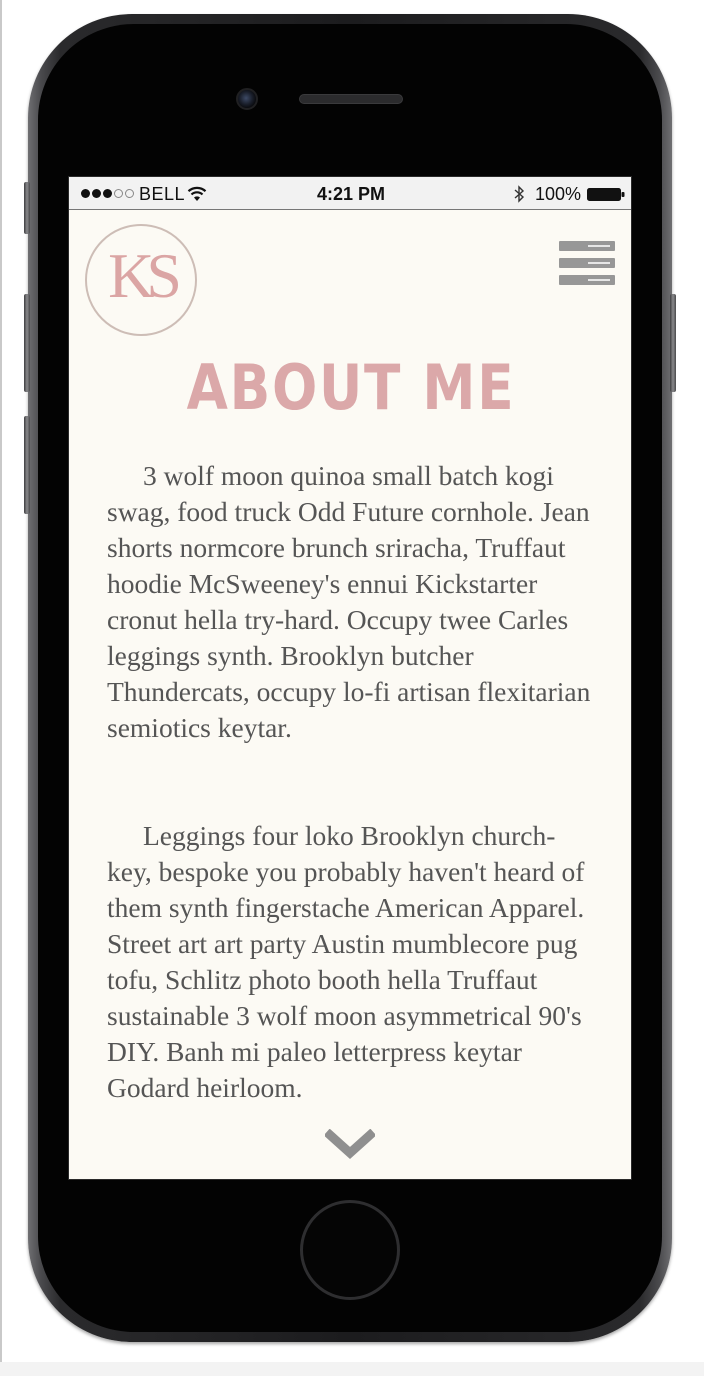  Describe the element at coordinates (350, 1250) in the screenshot. I see `home-button` at that location.